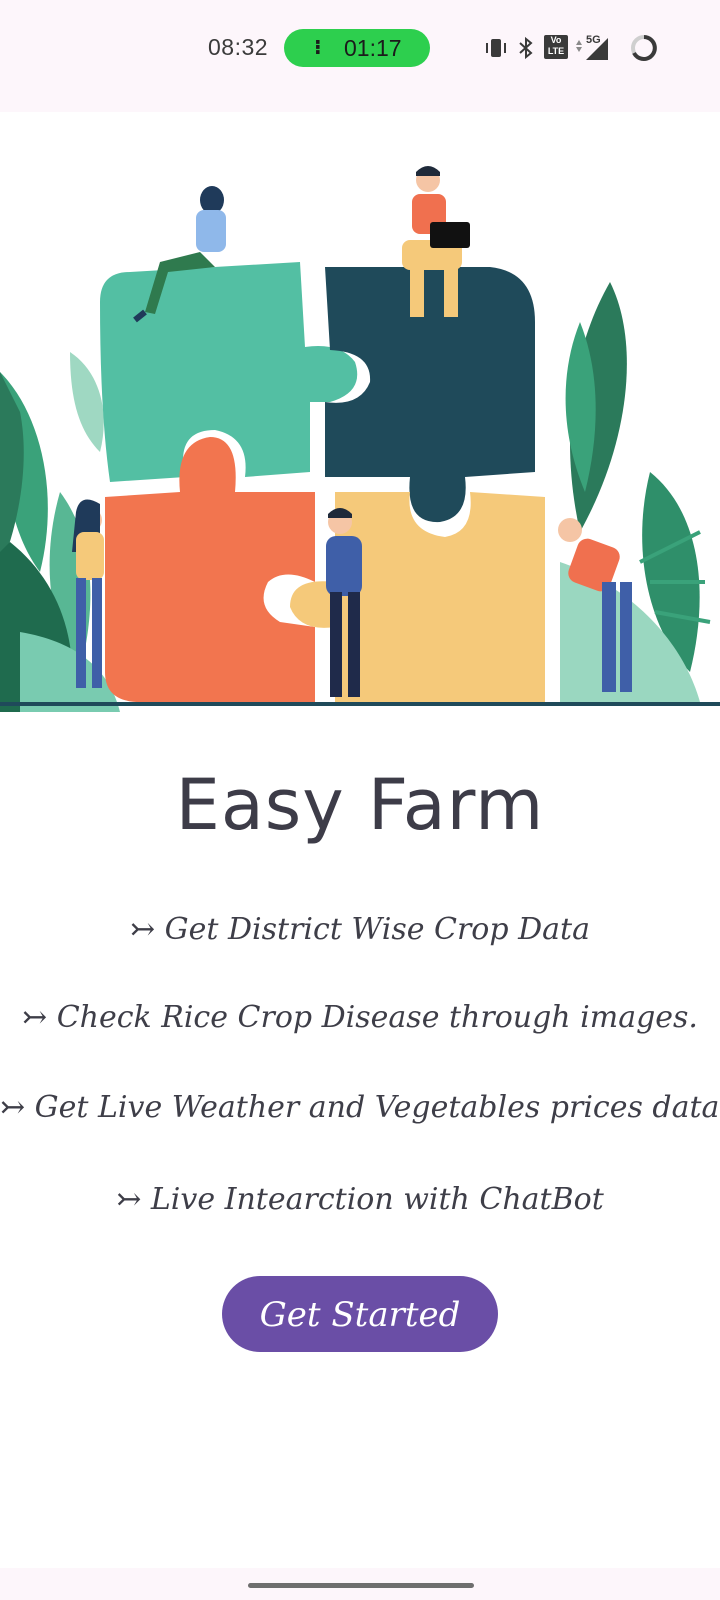 This screenshot has height=1600, width=720. What do you see at coordinates (360, 1314) in the screenshot?
I see `get-started-button: Get Started` at bounding box center [360, 1314].